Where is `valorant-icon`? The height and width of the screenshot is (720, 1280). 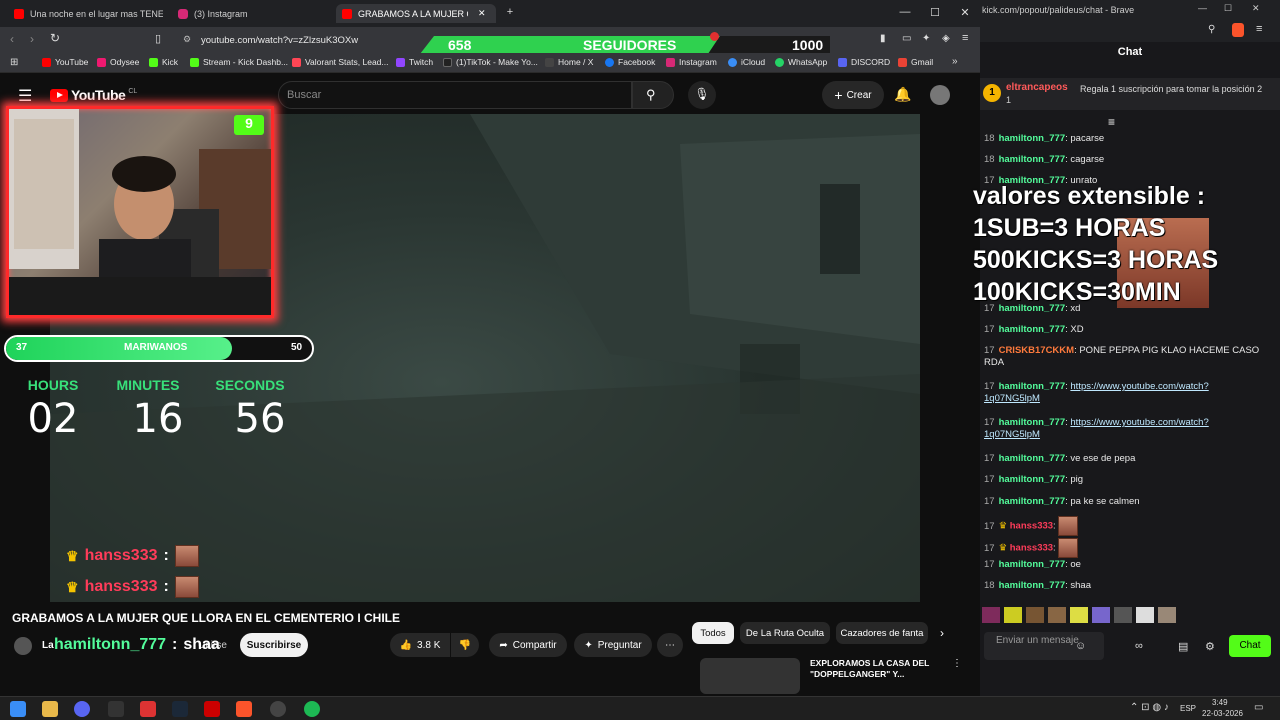
valorant-icon is located at coordinates (148, 709).